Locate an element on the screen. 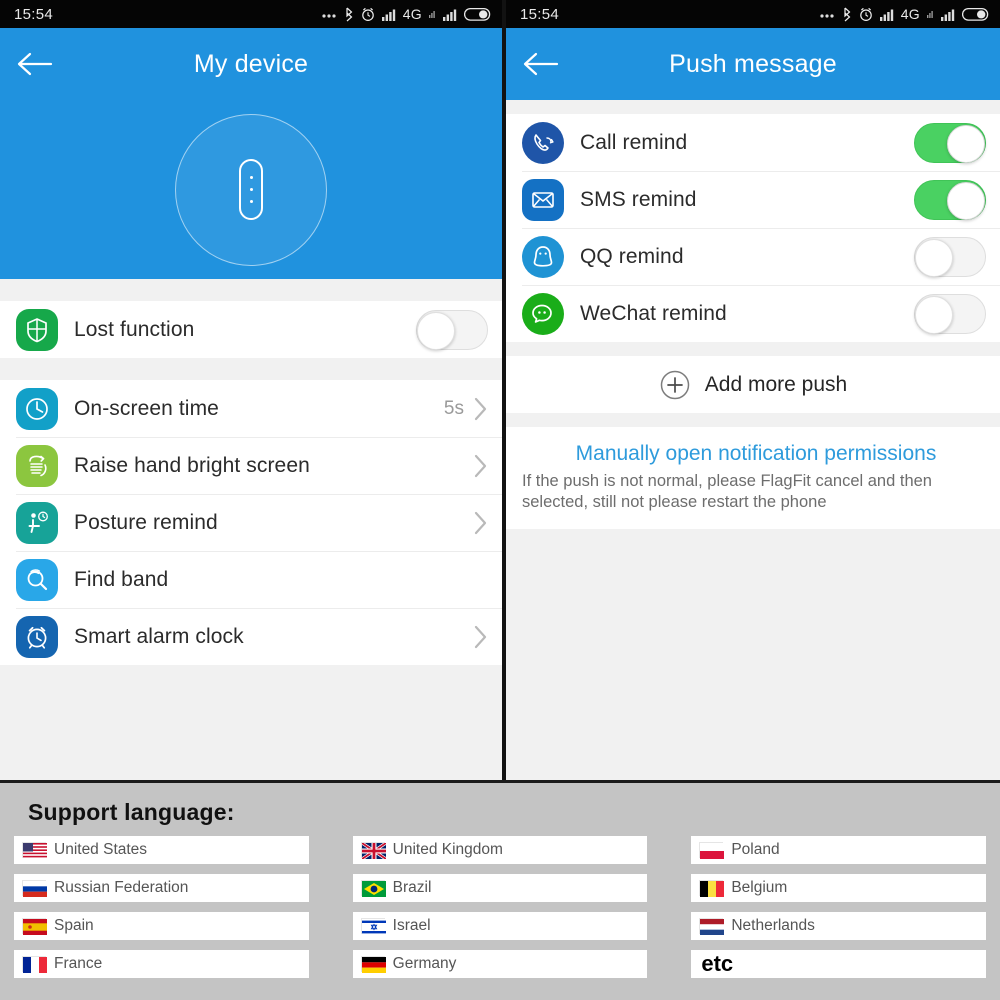  toggle-lost-function is located at coordinates (452, 329).